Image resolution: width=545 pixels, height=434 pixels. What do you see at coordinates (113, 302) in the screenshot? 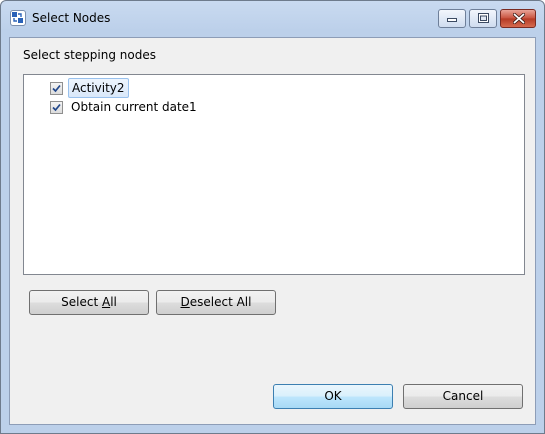
I see `select-all-text-rest: ll` at bounding box center [113, 302].